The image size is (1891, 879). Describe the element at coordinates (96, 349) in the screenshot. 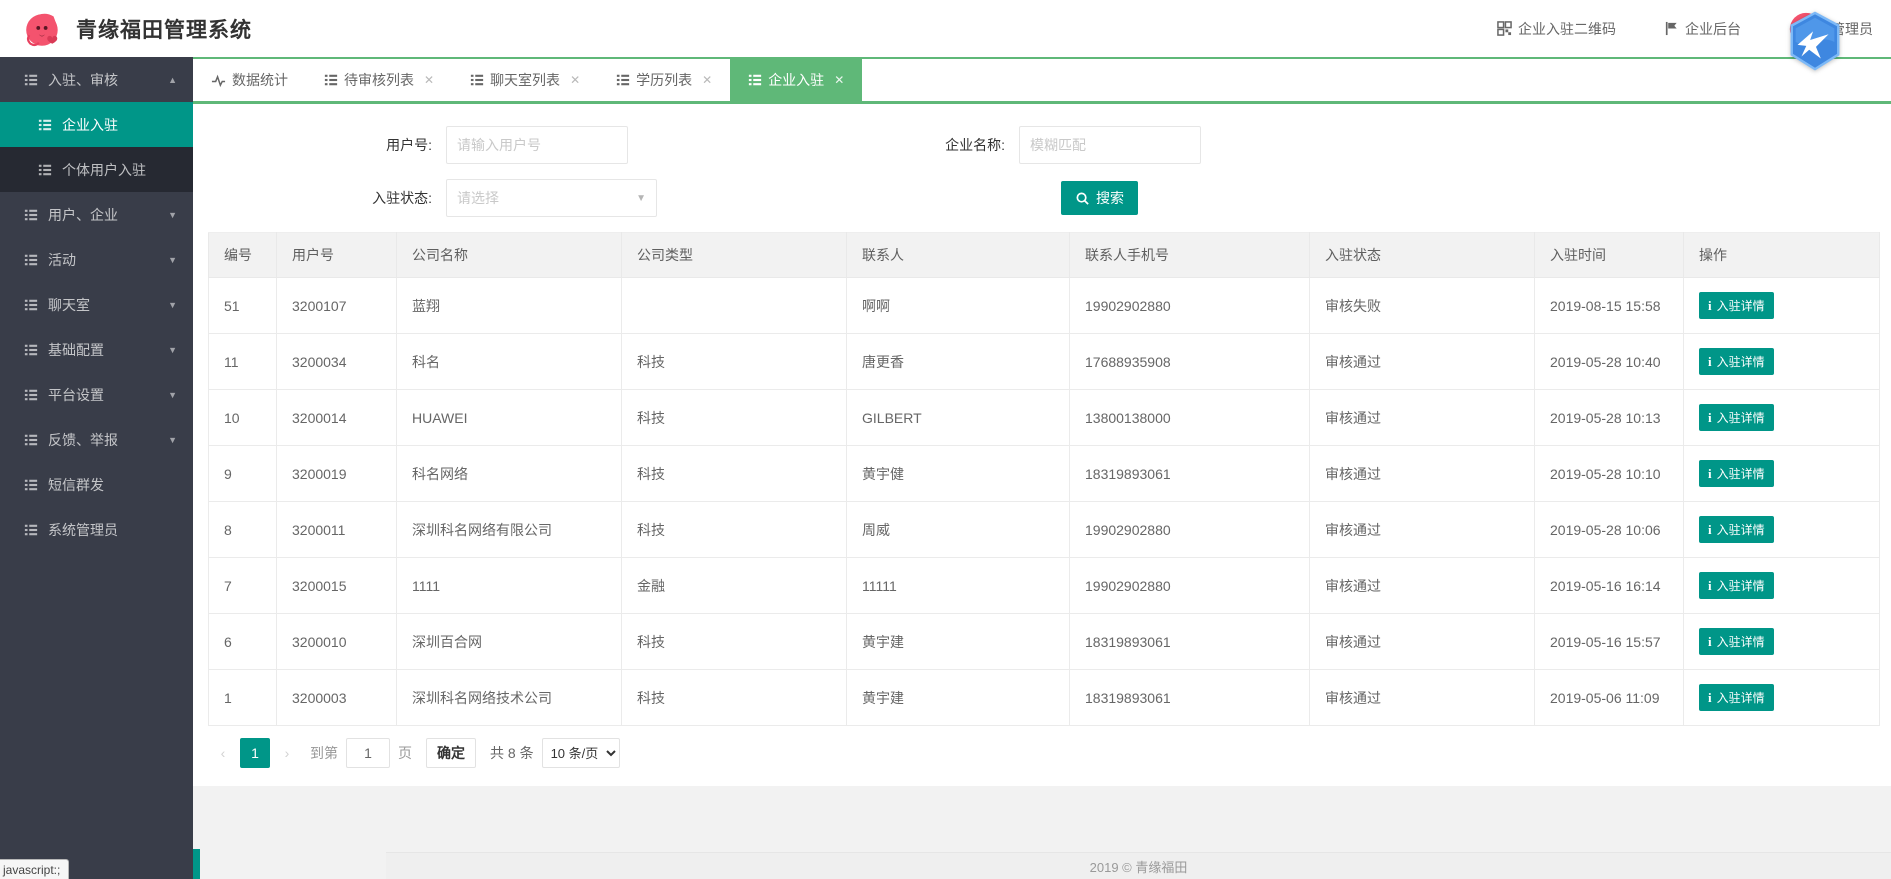

I see `sidebar-item-4: 基础配置 ▼` at that location.